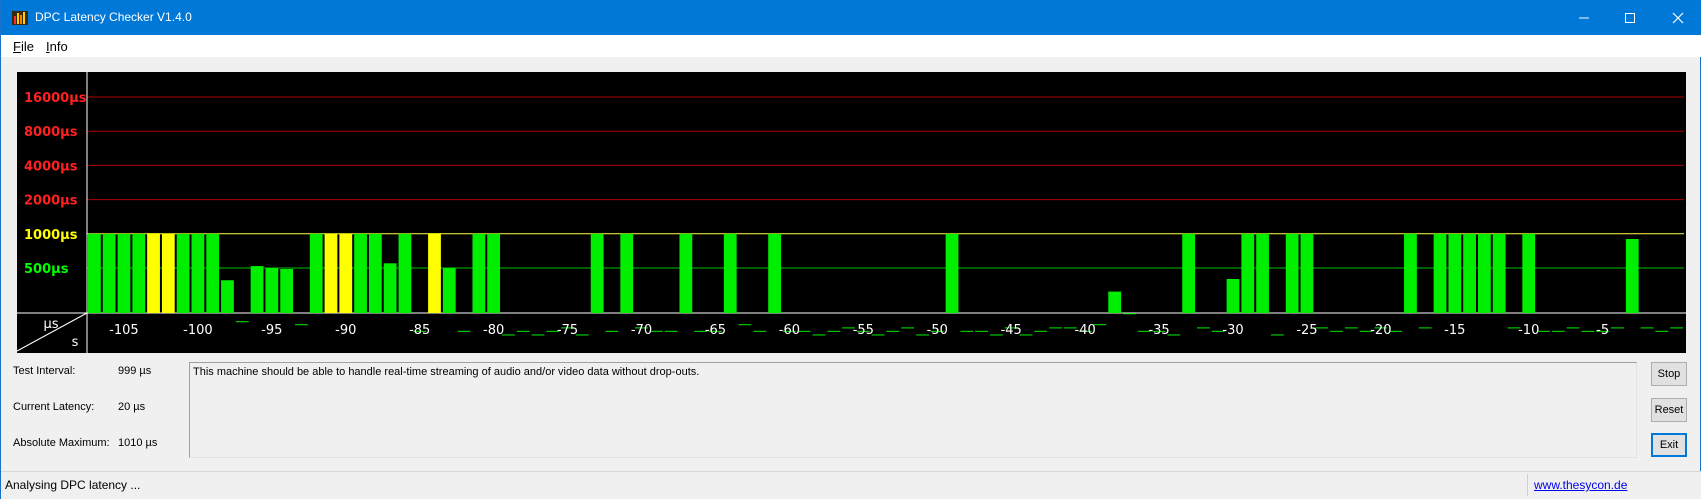 This screenshot has width=1701, height=499. Describe the element at coordinates (271, 330) in the screenshot. I see `x-tick-label: -95` at that location.